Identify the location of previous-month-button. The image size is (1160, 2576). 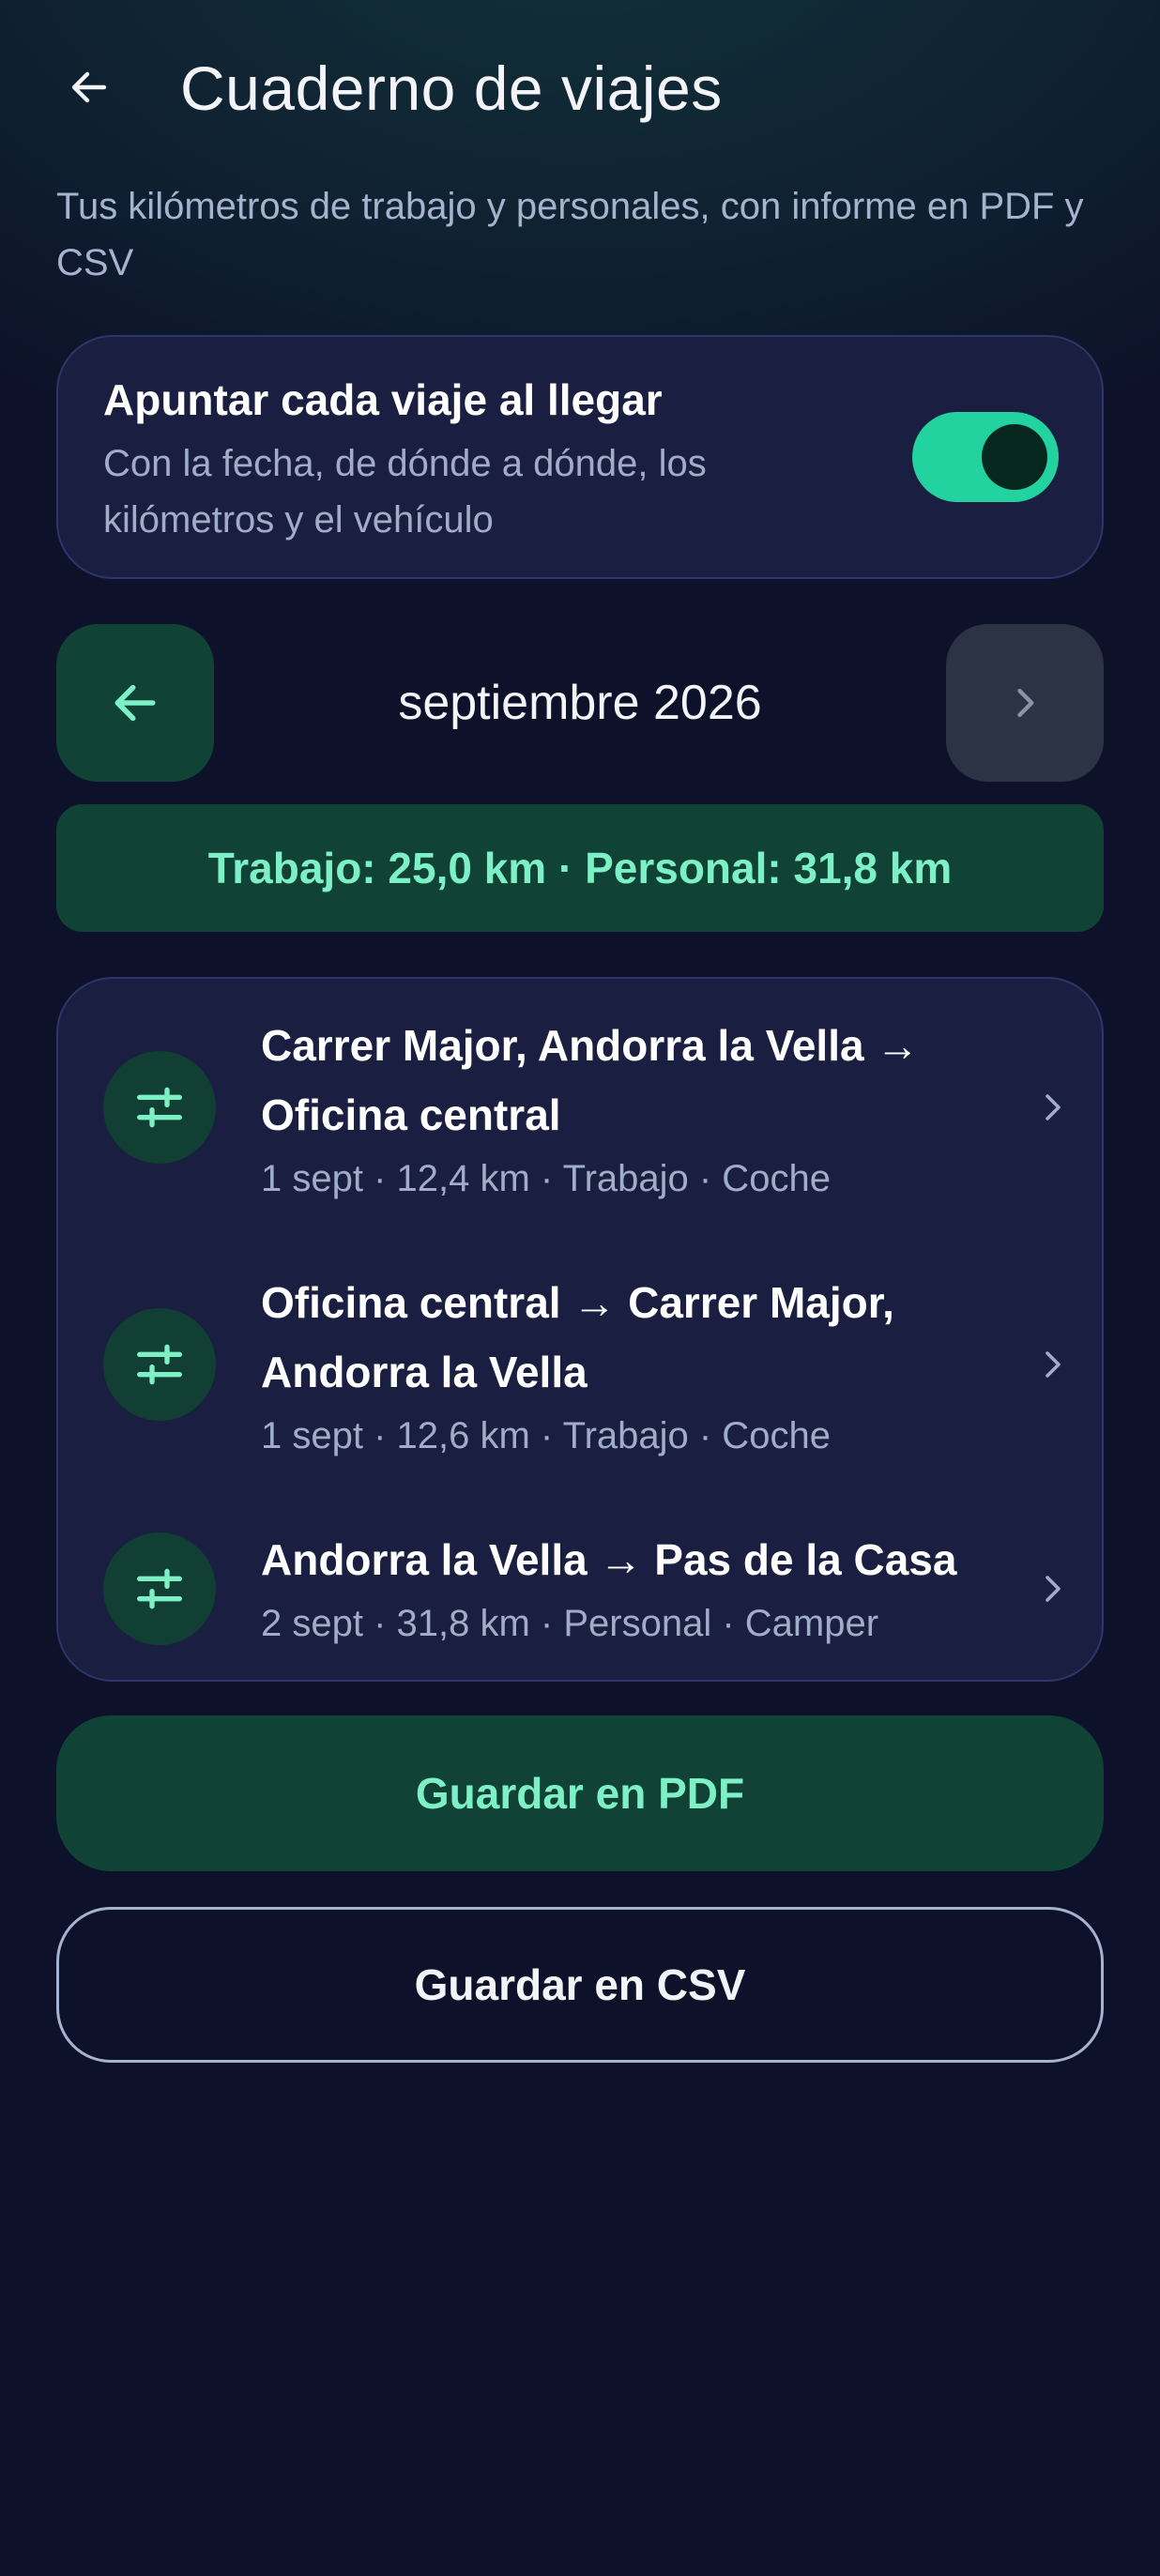
(135, 703).